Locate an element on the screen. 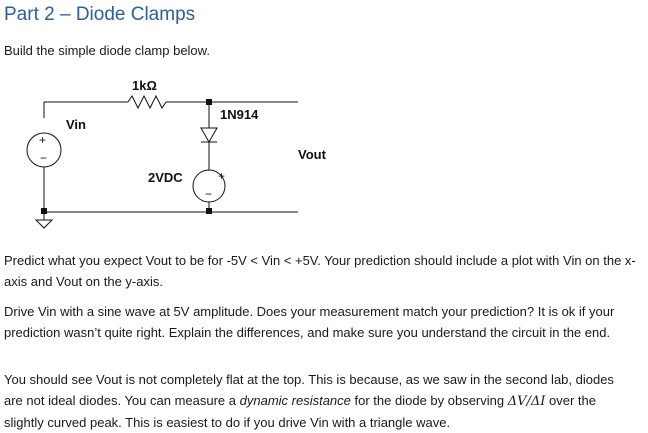  source-plus-sign: + is located at coordinates (221, 176).